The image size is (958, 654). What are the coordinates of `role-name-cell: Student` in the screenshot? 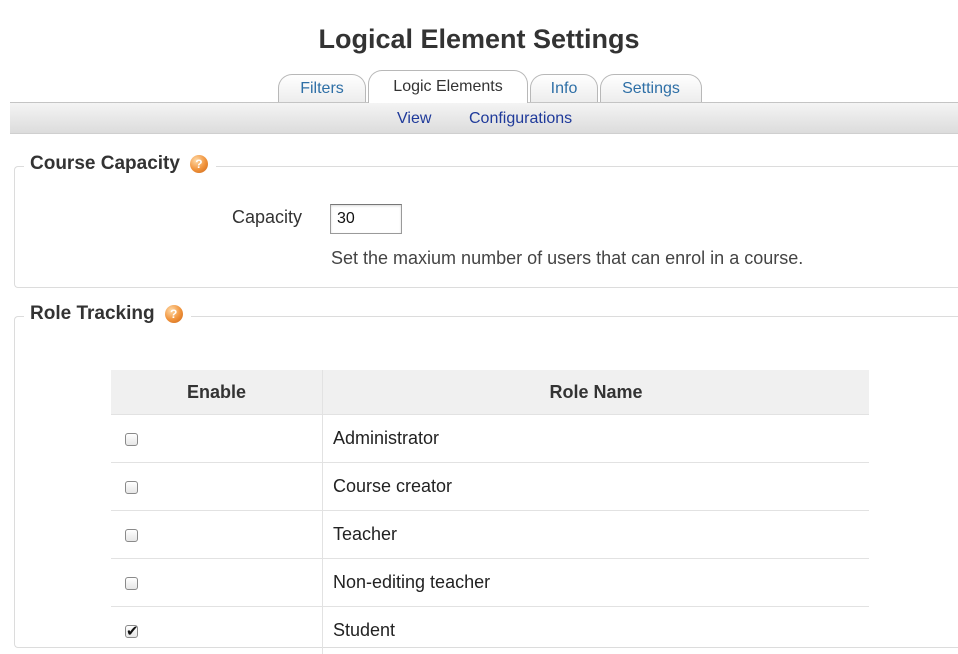 It's located at (596, 630).